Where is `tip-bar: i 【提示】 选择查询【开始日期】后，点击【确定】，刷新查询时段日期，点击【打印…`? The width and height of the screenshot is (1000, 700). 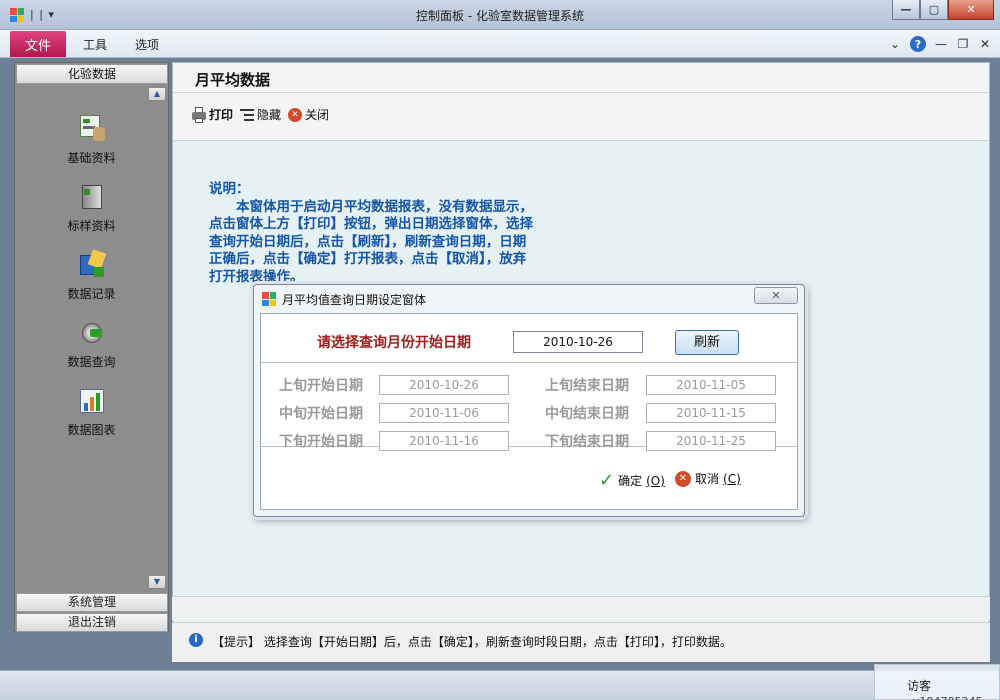 tip-bar: i 【提示】 选择查询【开始日期】后，点击【确定】，刷新查询时段日期，点击【打印… is located at coordinates (581, 642).